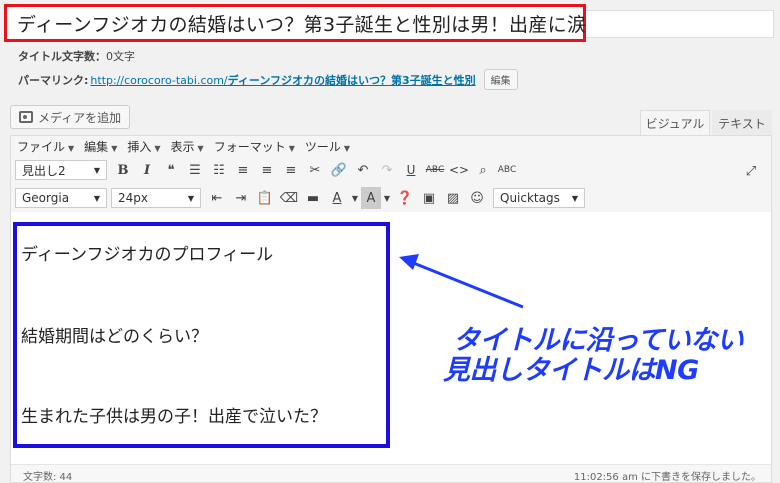  I want to click on tab-text: テキスト, so click(742, 123).